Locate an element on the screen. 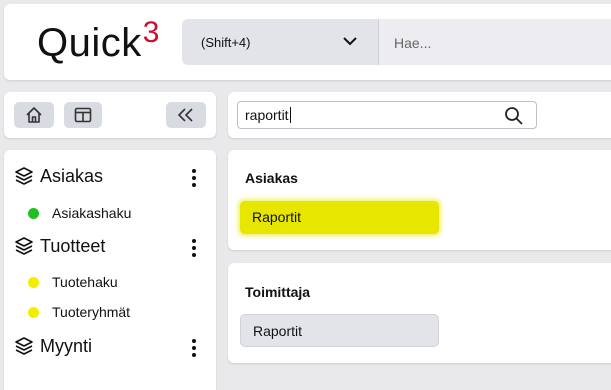 The width and height of the screenshot is (611, 390). result-card-title: Toimittaja is located at coordinates (278, 292).